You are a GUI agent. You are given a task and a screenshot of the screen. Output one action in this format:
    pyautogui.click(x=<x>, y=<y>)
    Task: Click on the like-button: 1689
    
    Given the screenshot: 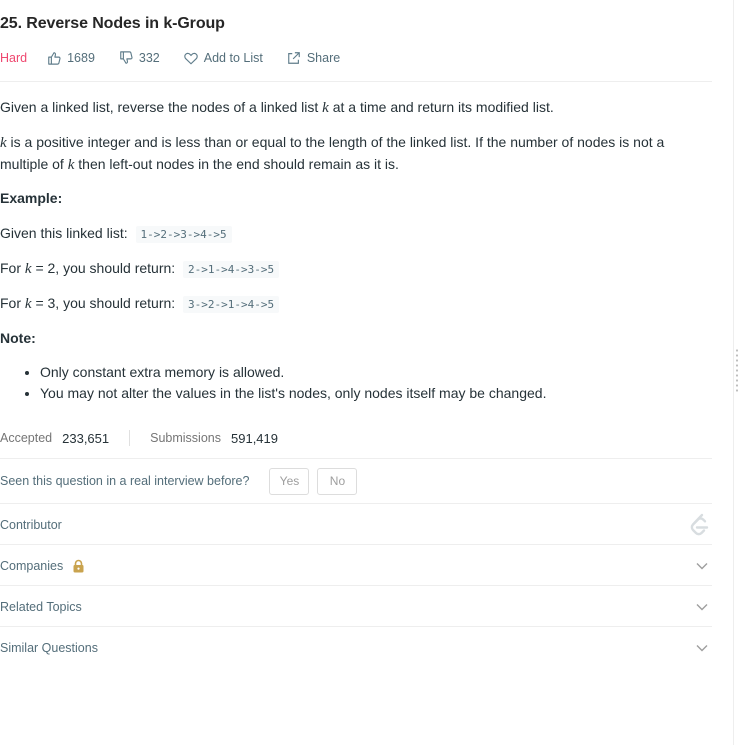 What is the action you would take?
    pyautogui.click(x=71, y=58)
    